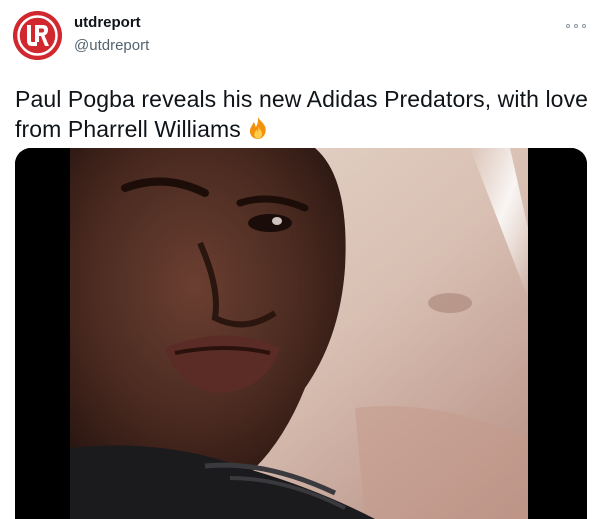 This screenshot has width=600, height=519. Describe the element at coordinates (576, 26) in the screenshot. I see `more-options-icon` at that location.